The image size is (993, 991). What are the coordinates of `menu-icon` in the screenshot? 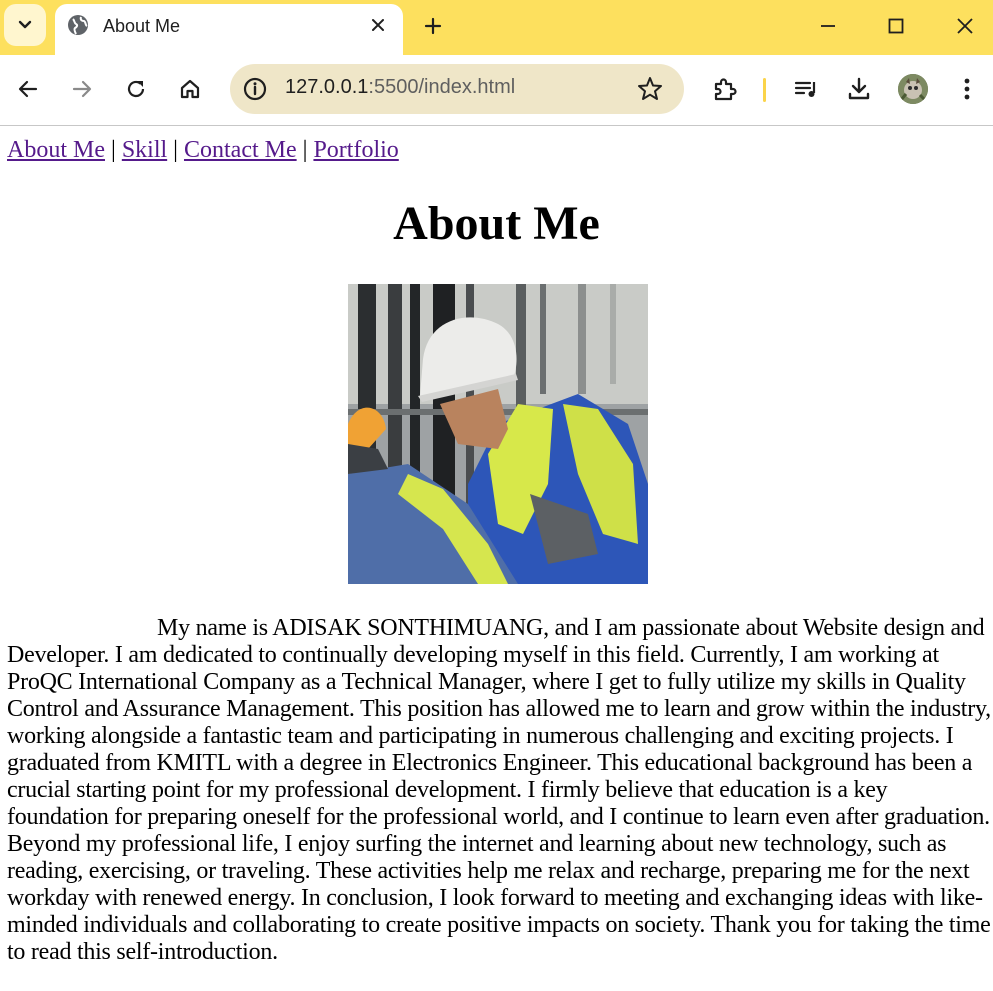 It's located at (967, 89).